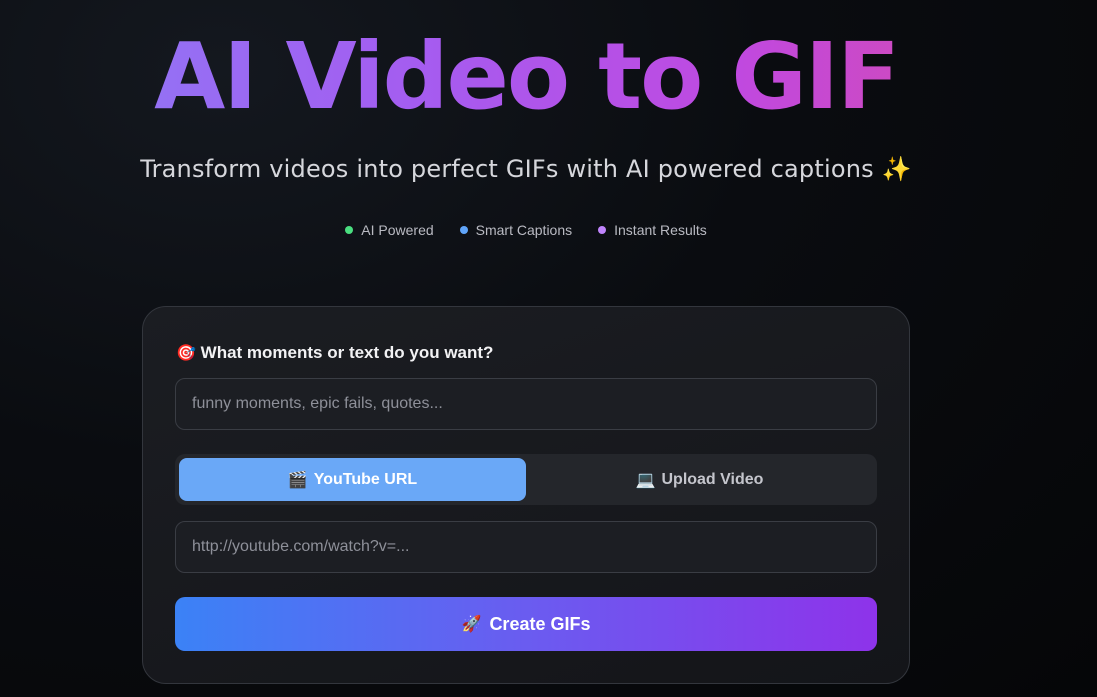 The image size is (1097, 697). I want to click on feature-instant-results: Instant Results, so click(652, 230).